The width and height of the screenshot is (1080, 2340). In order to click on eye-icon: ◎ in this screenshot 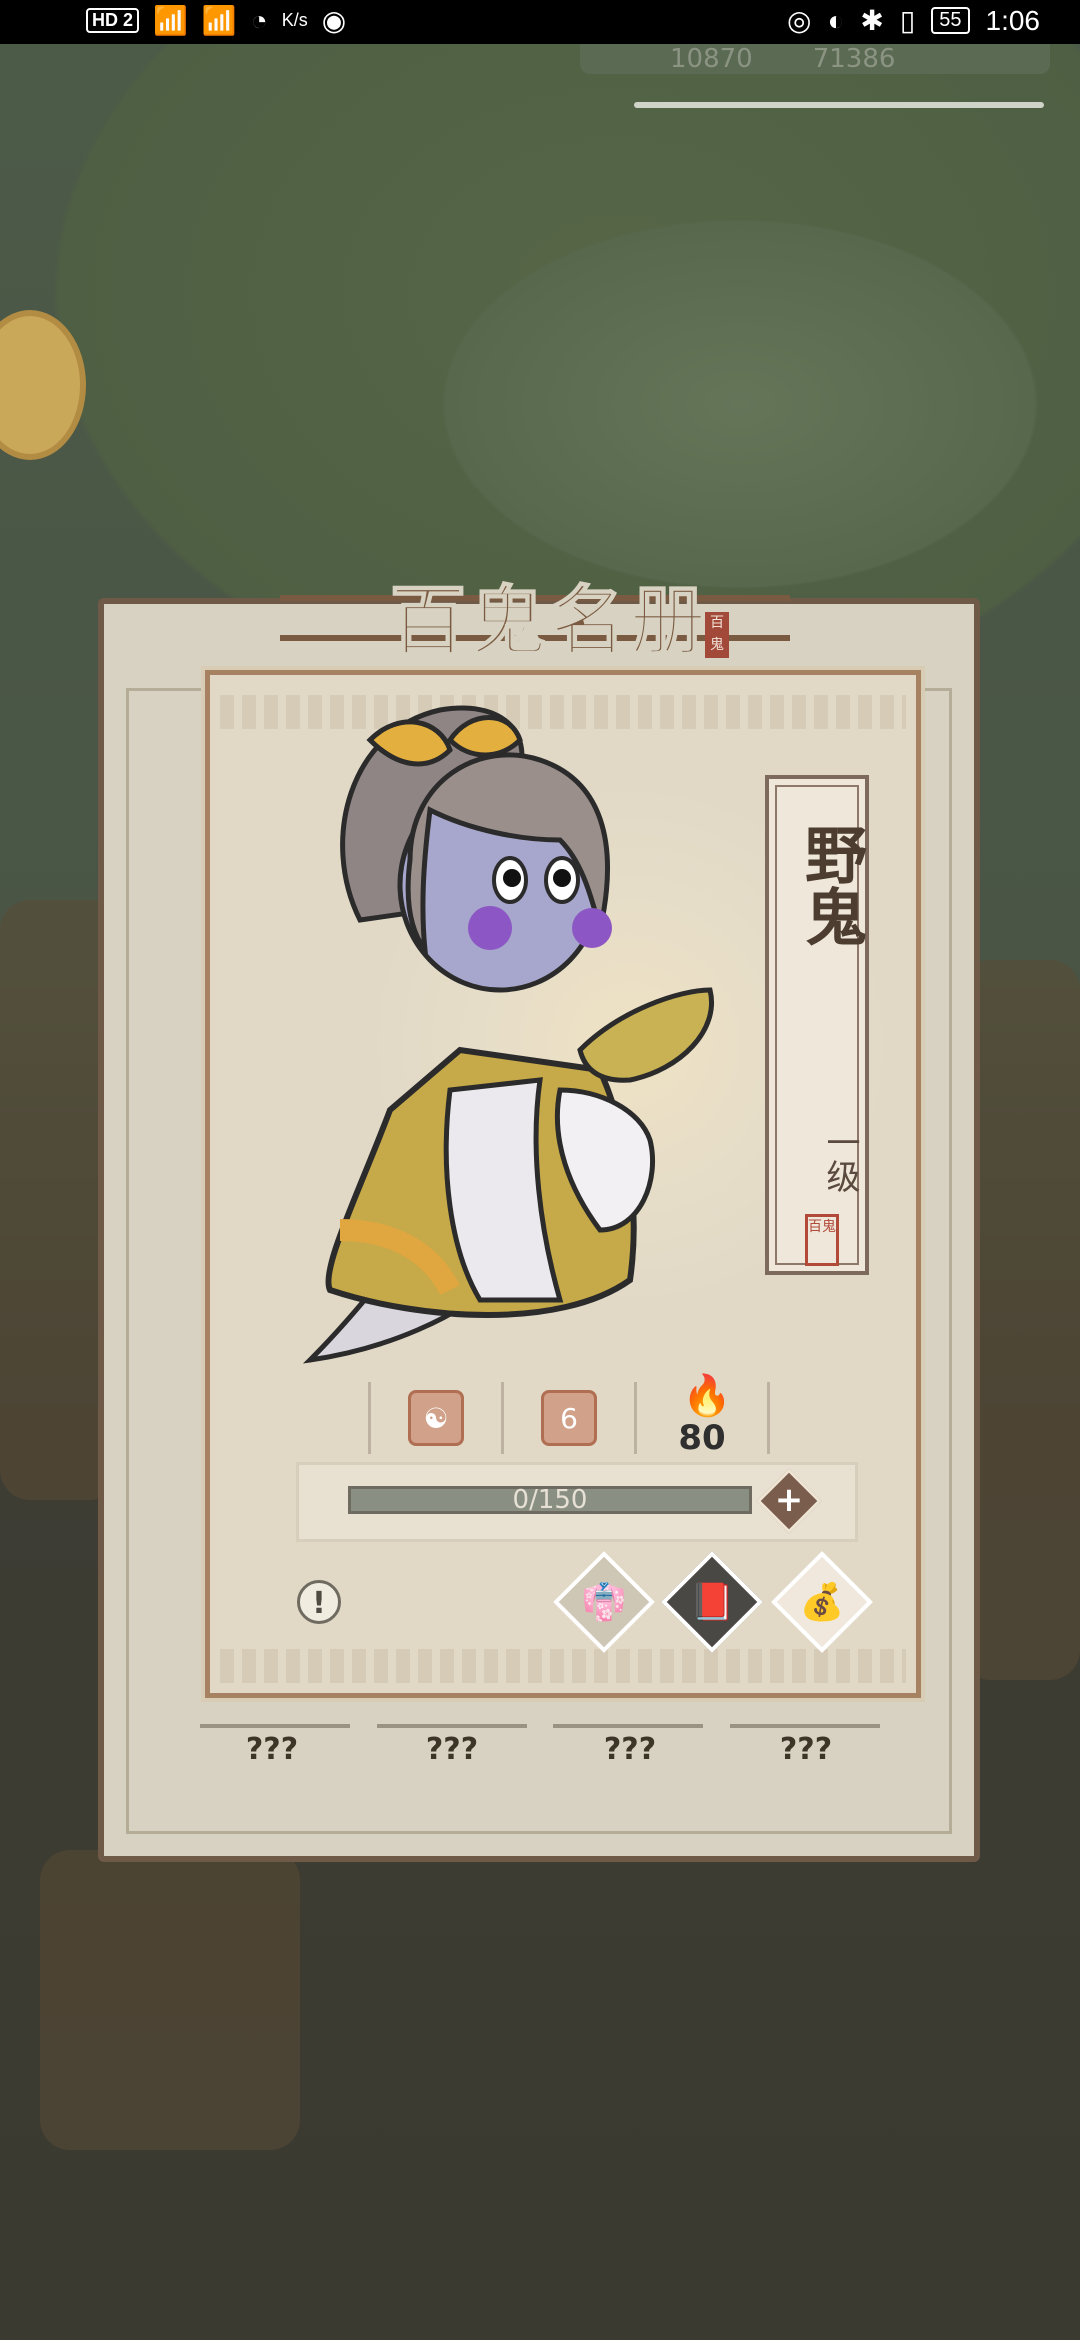, I will do `click(799, 20)`.